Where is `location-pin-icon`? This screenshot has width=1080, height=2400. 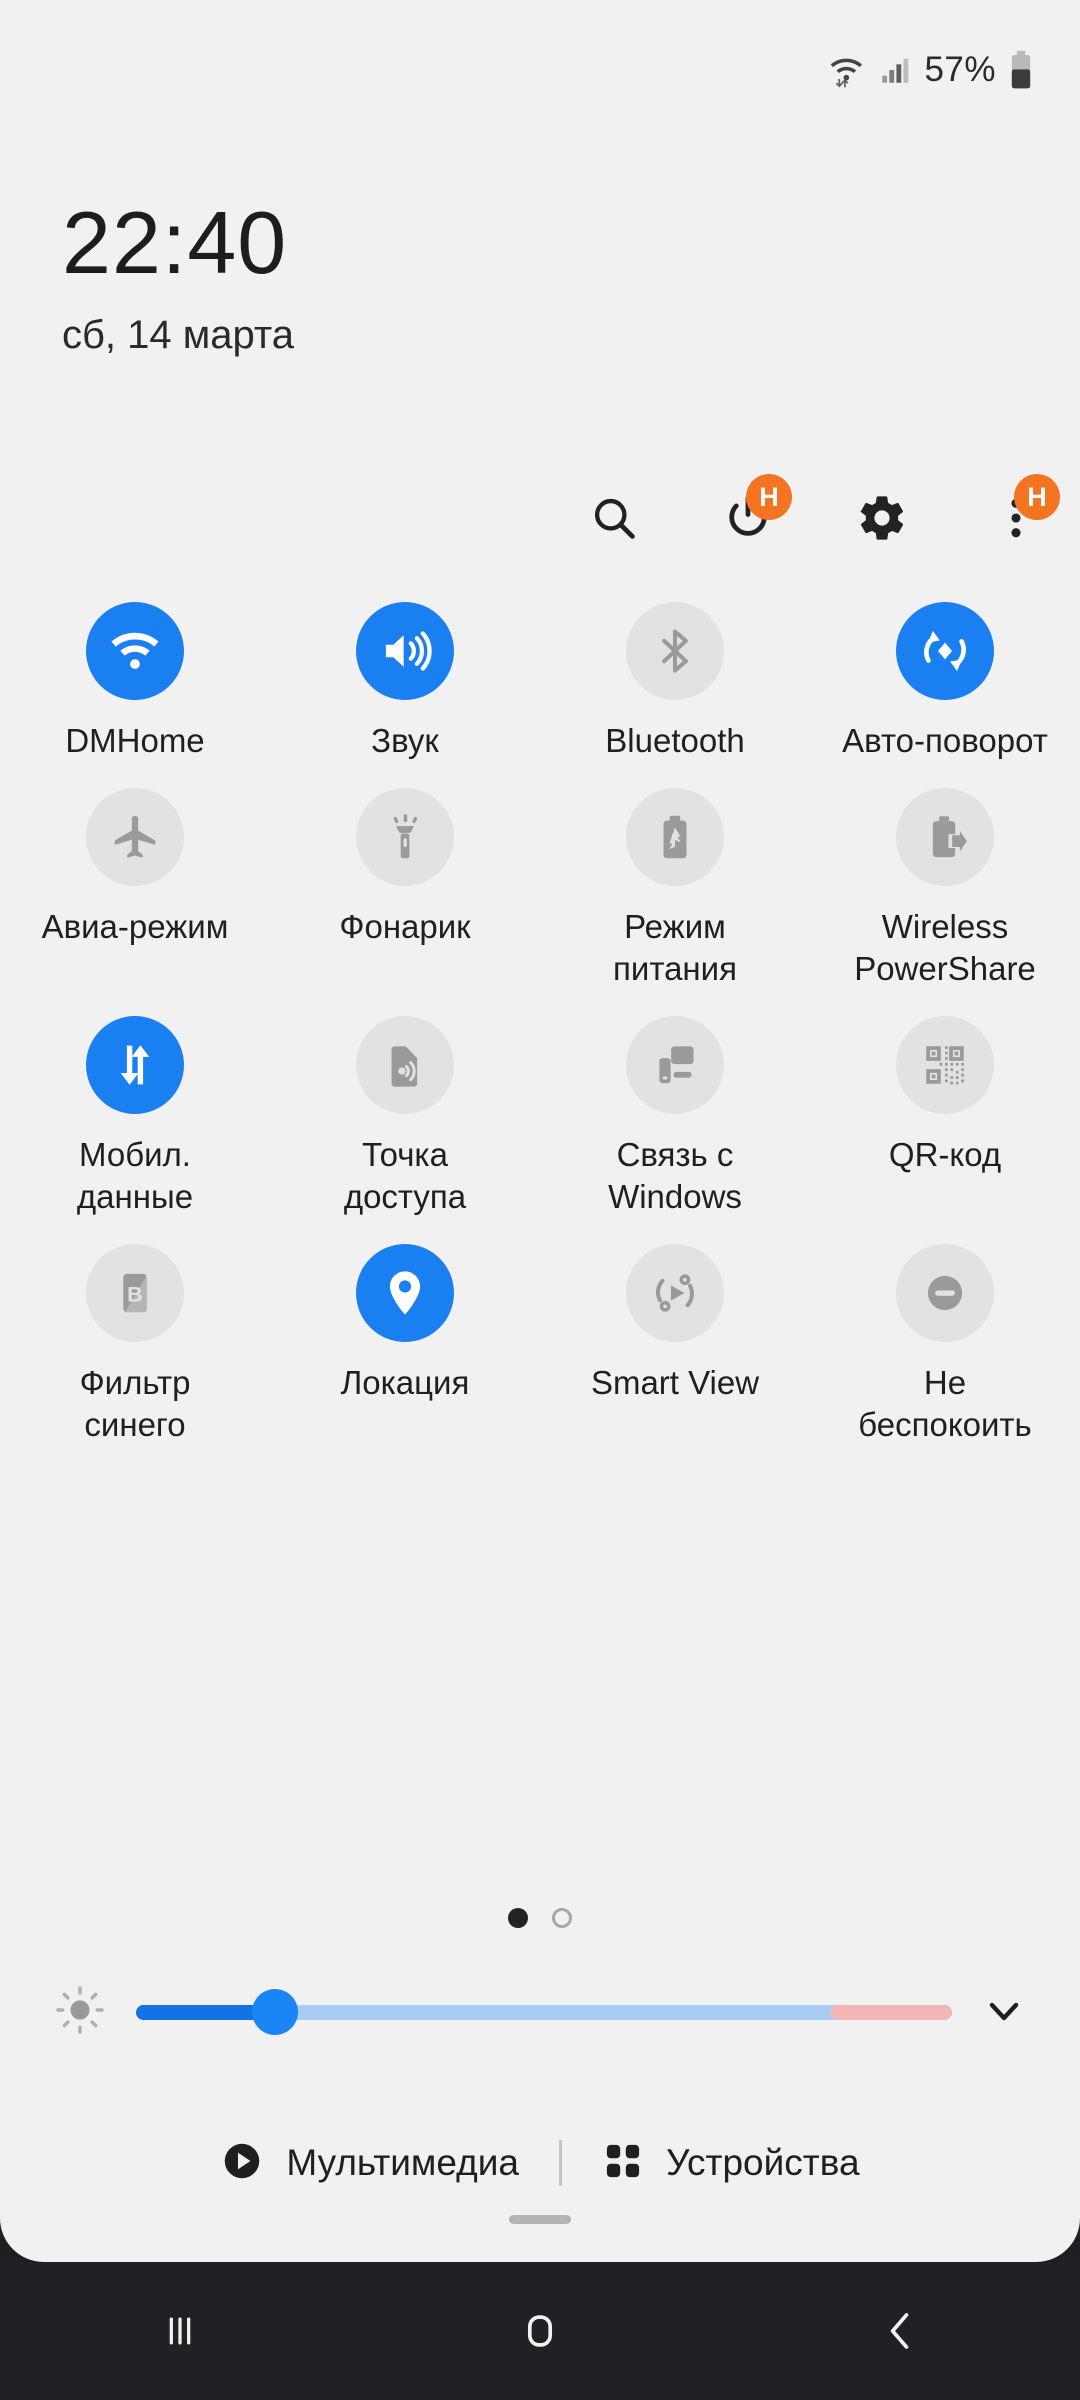
location-pin-icon is located at coordinates (405, 1293).